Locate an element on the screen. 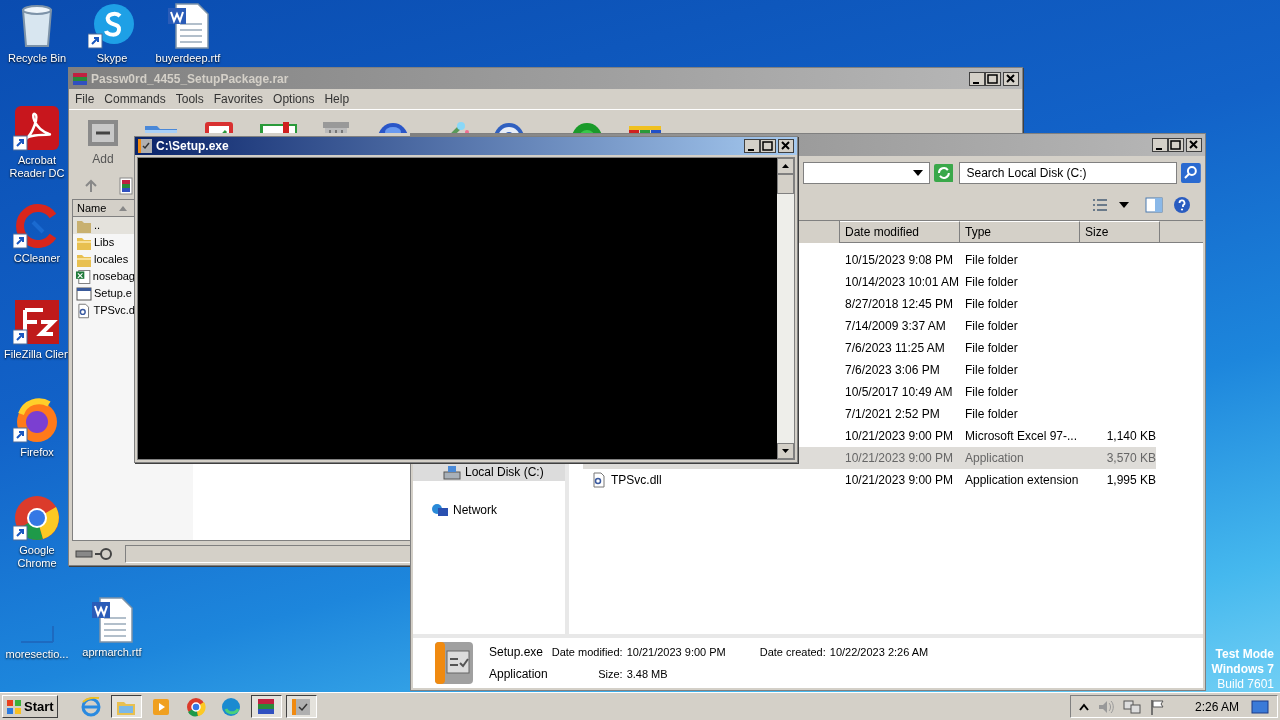  field-value: 10/21/2023 9:00 PM is located at coordinates (676, 652).